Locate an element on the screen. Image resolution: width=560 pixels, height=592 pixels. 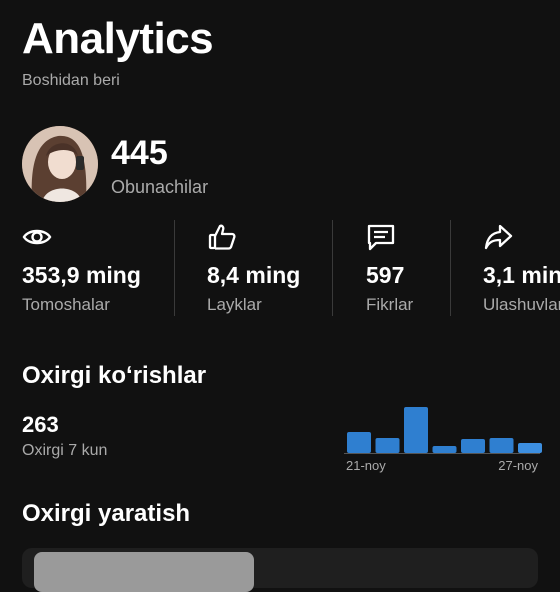
video-thumbnail is located at coordinates (144, 572).